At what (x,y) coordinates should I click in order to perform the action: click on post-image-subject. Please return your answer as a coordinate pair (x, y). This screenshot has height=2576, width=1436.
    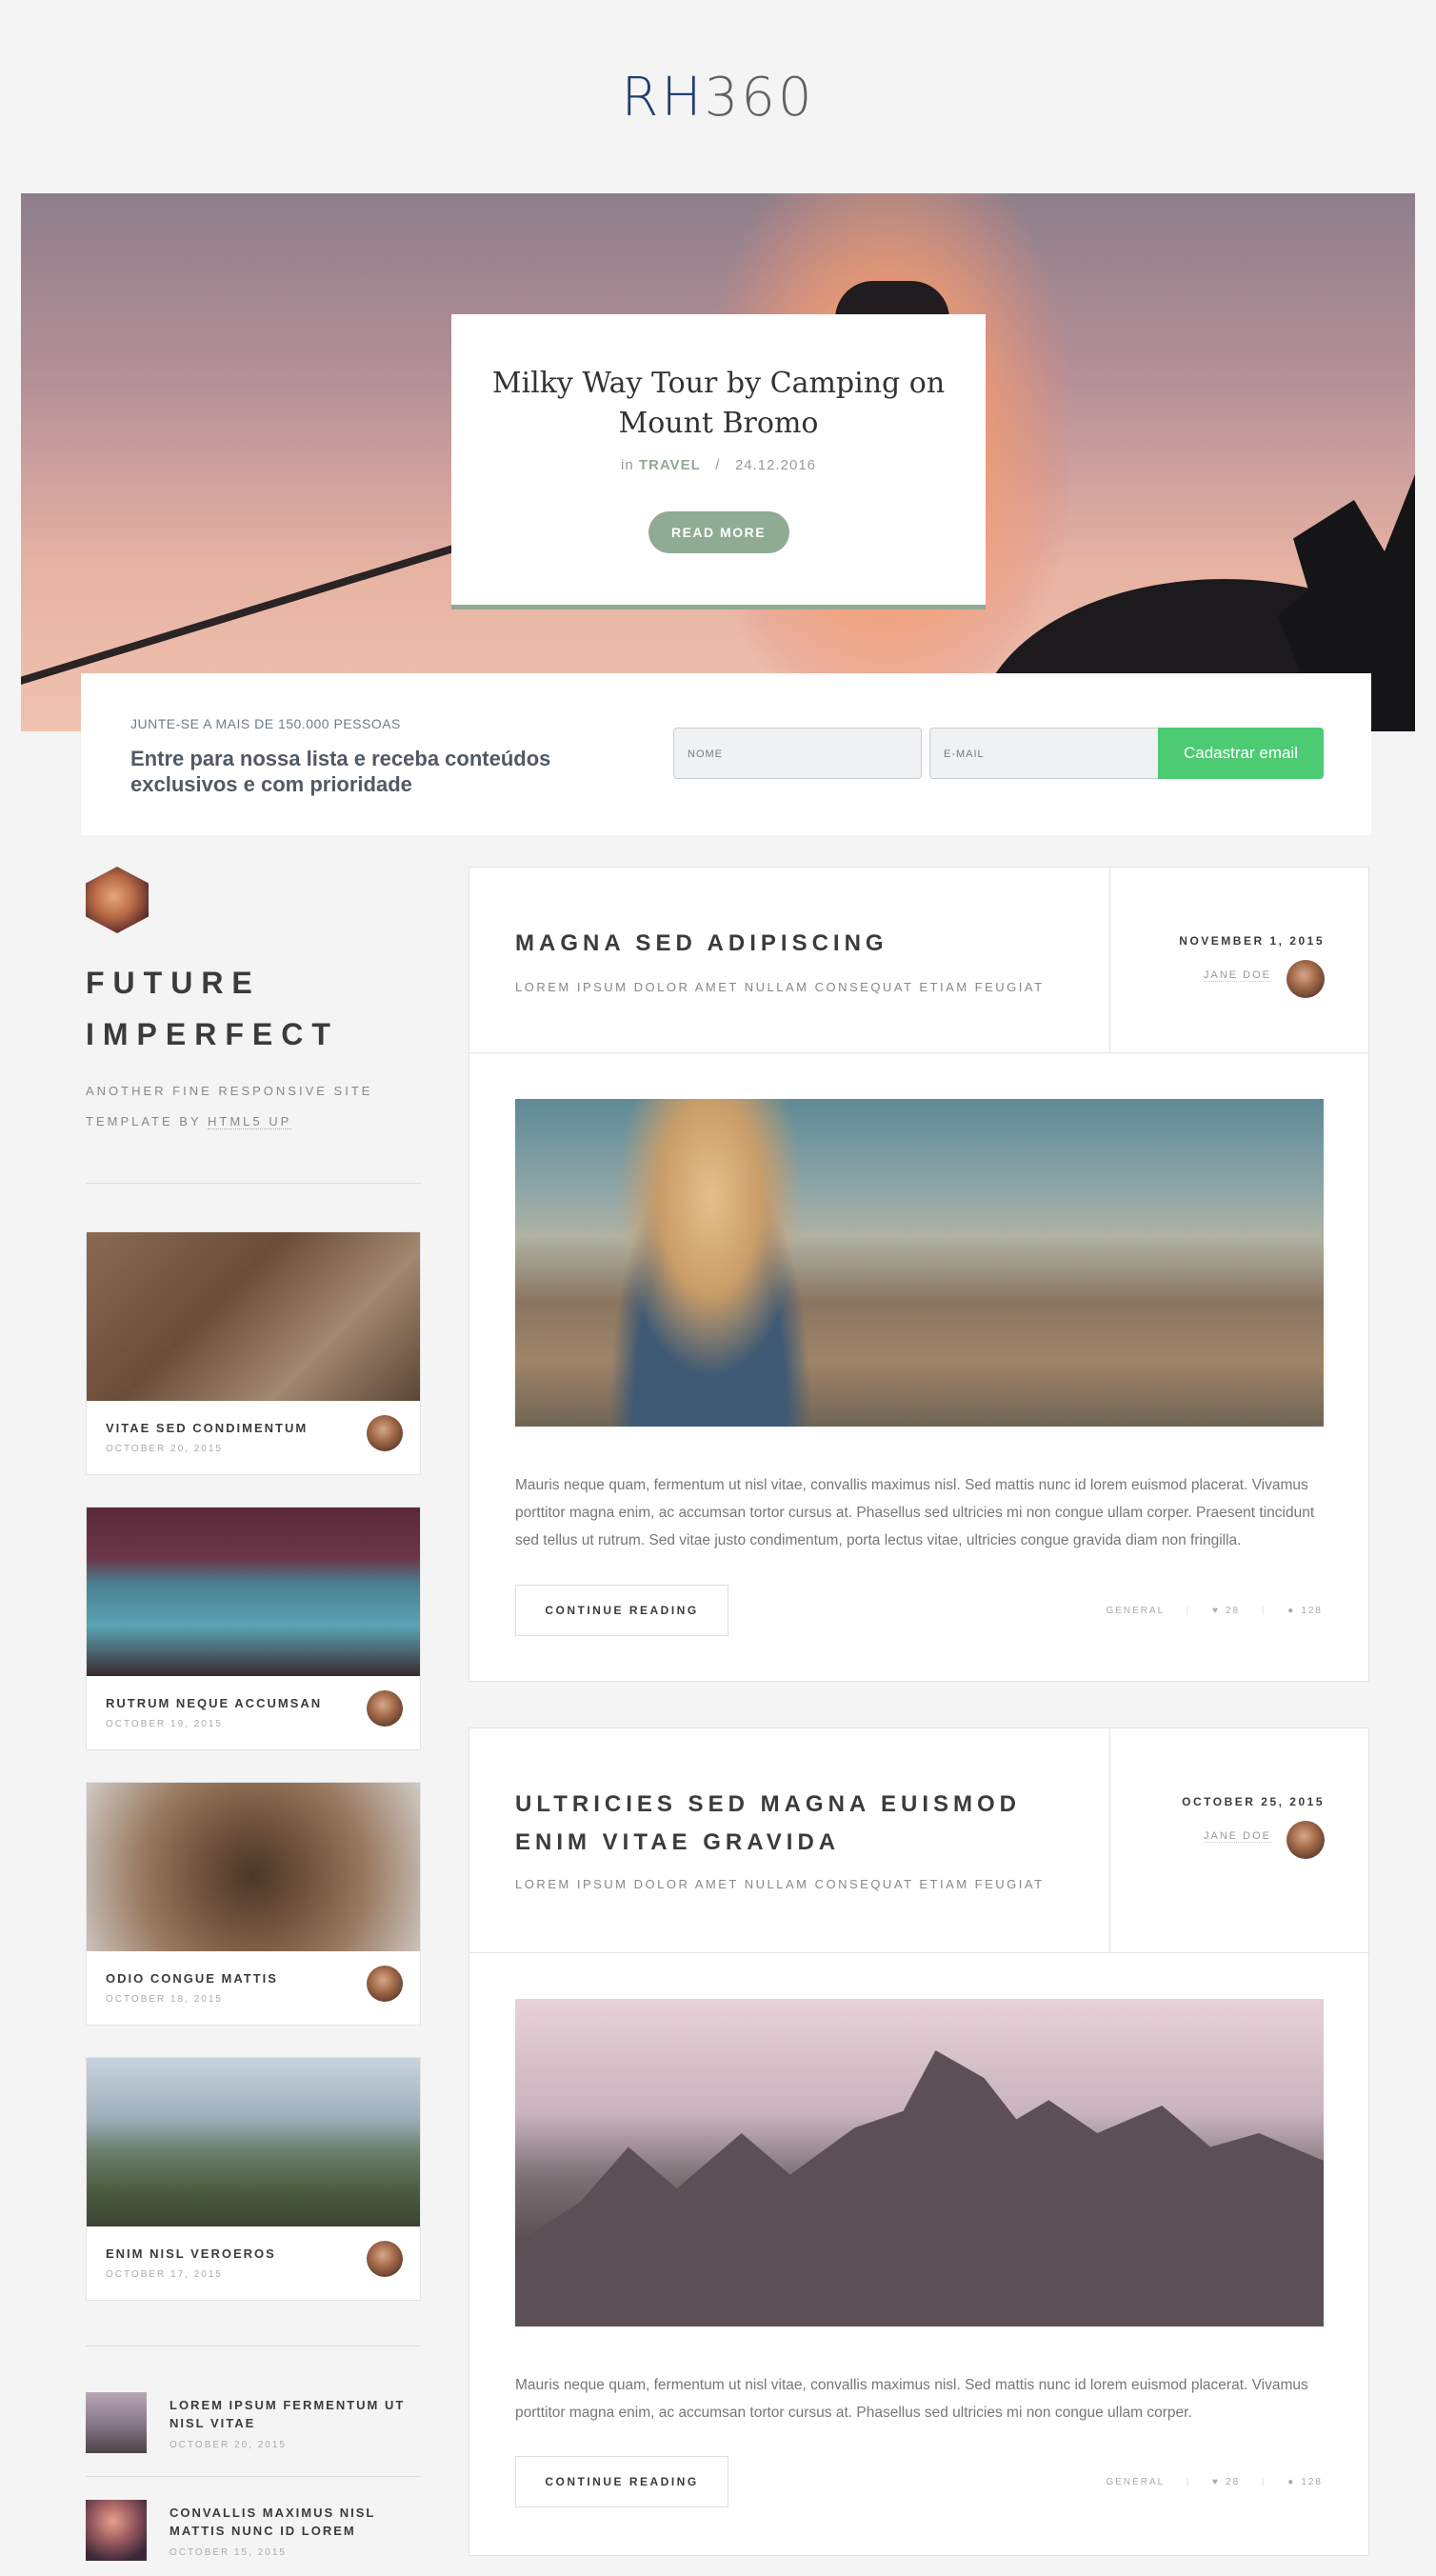
    Looking at the image, I should click on (710, 1263).